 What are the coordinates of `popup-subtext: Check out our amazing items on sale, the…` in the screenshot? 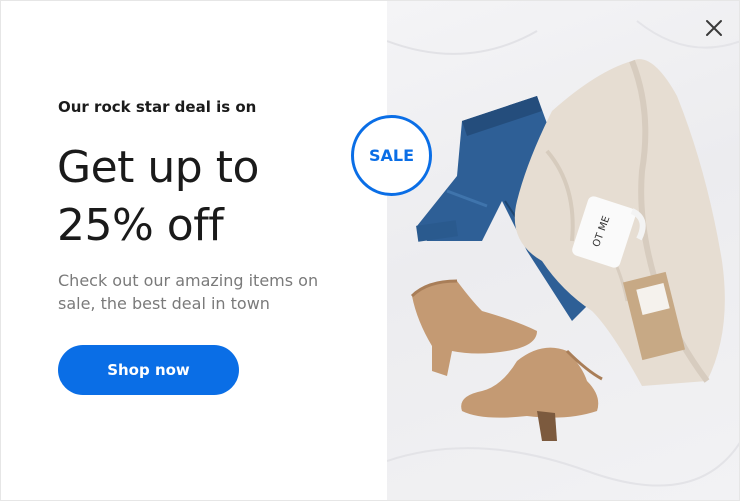 It's located at (188, 292).